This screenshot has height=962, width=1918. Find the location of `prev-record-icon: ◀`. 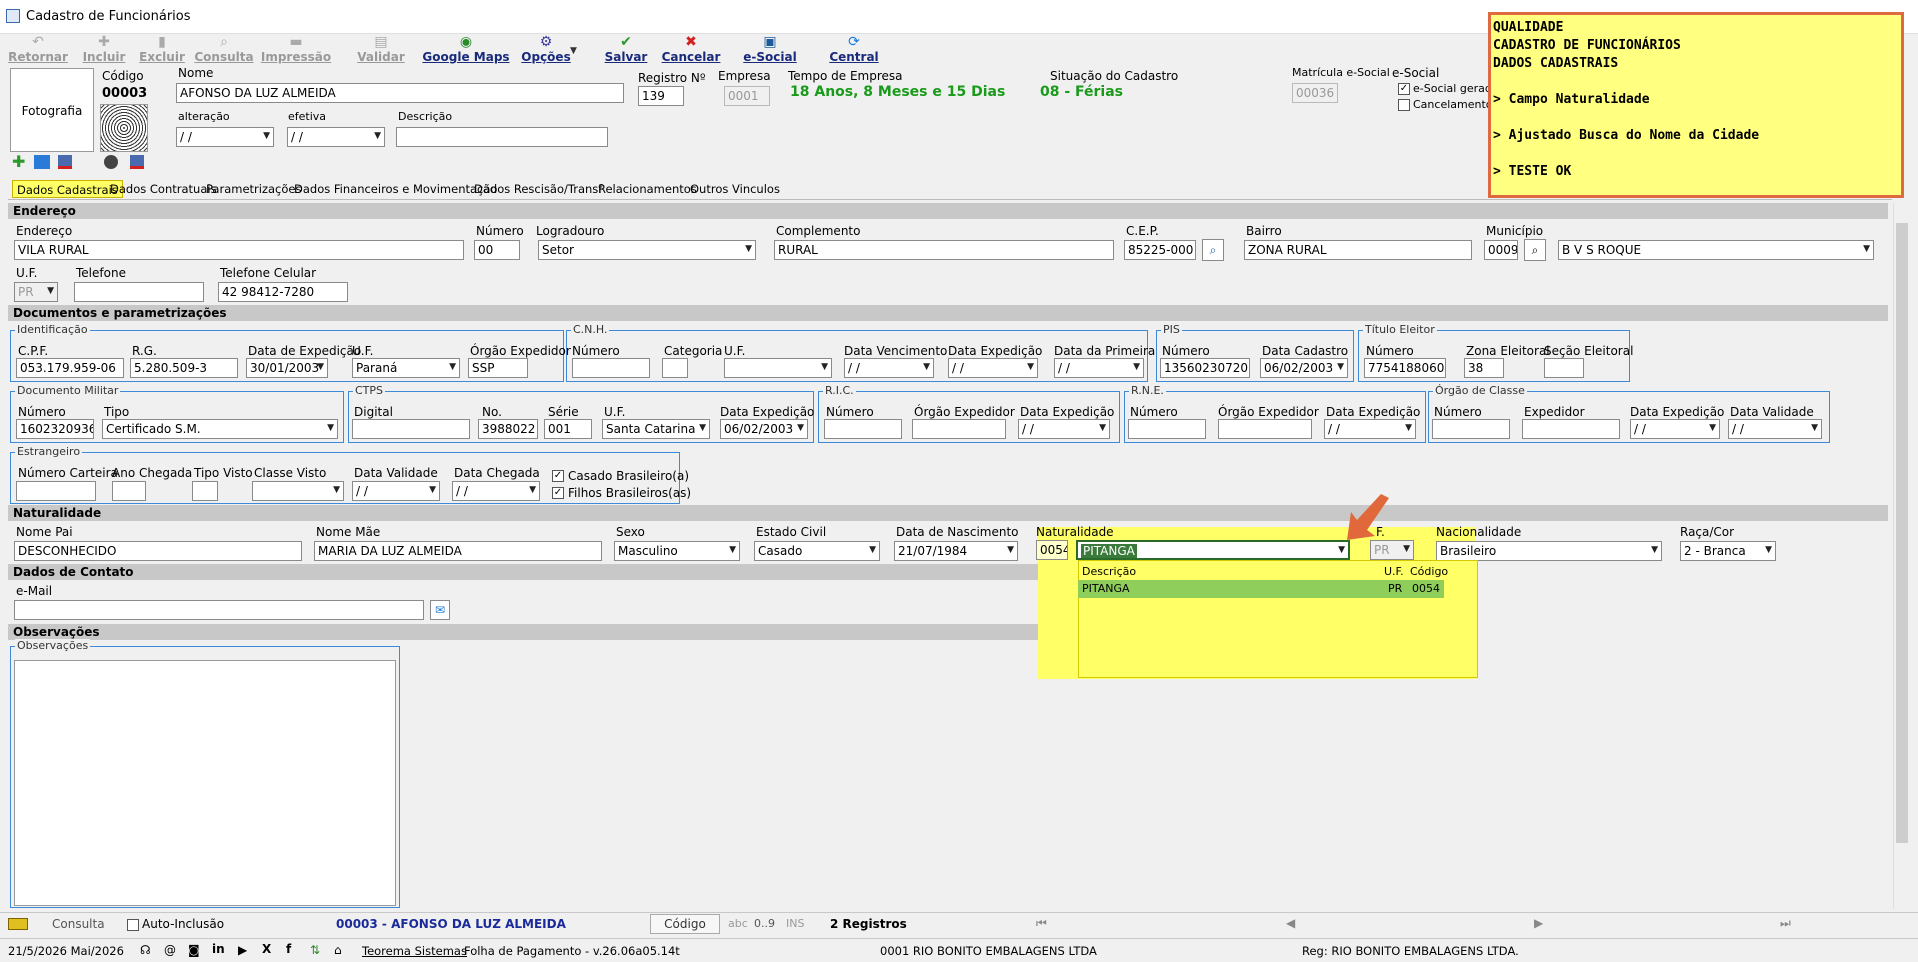

prev-record-icon: ◀ is located at coordinates (1290, 923).